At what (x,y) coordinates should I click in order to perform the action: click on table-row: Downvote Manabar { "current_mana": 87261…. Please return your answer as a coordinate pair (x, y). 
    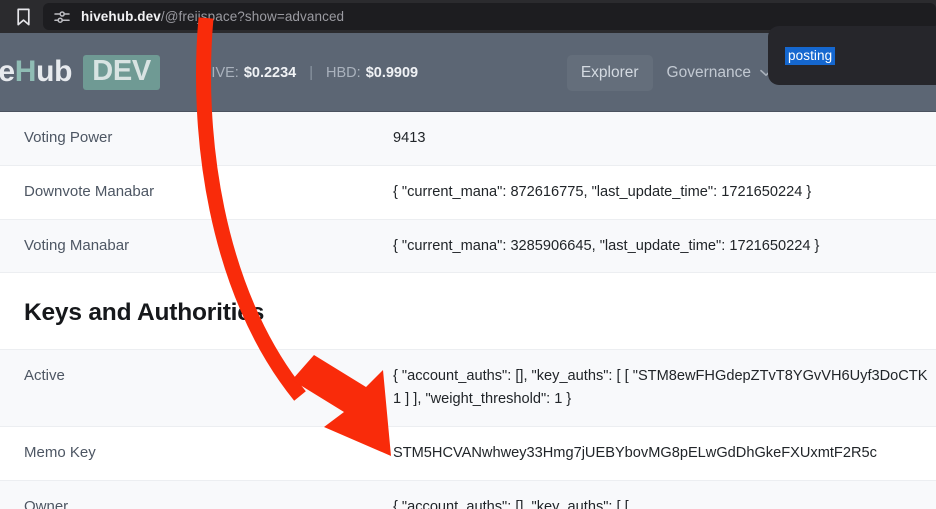
    Looking at the image, I should click on (468, 192).